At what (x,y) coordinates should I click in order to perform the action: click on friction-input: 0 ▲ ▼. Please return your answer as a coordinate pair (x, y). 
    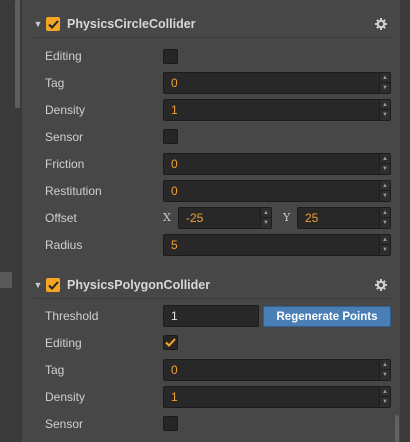
    Looking at the image, I should click on (277, 164).